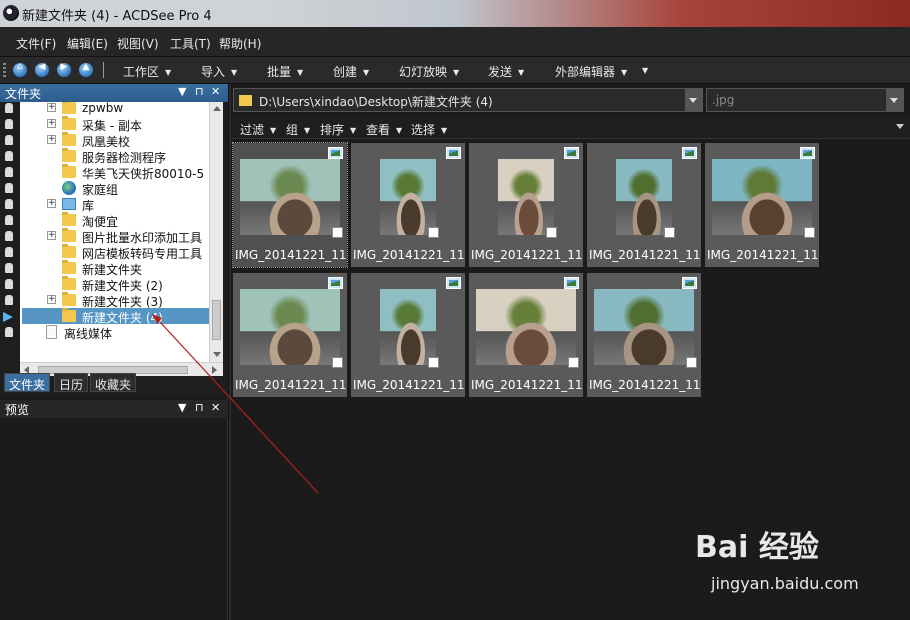  I want to click on toolbar-import: 导入 ▼, so click(219, 71).